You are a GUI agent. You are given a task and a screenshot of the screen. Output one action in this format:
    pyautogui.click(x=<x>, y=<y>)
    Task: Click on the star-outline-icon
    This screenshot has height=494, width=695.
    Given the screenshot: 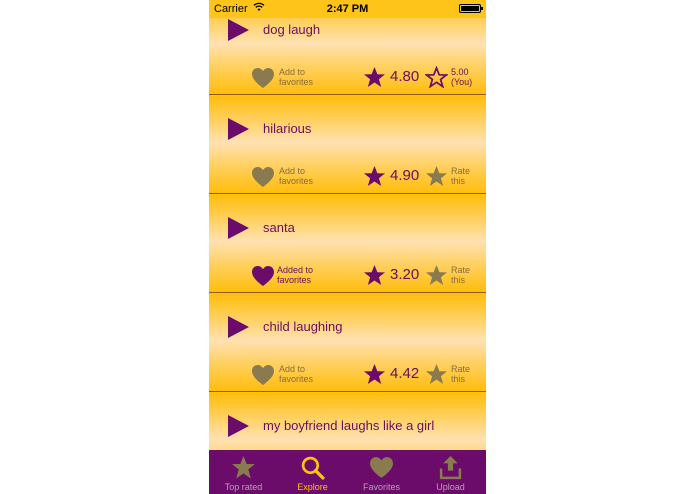 What is the action you would take?
    pyautogui.click(x=436, y=77)
    